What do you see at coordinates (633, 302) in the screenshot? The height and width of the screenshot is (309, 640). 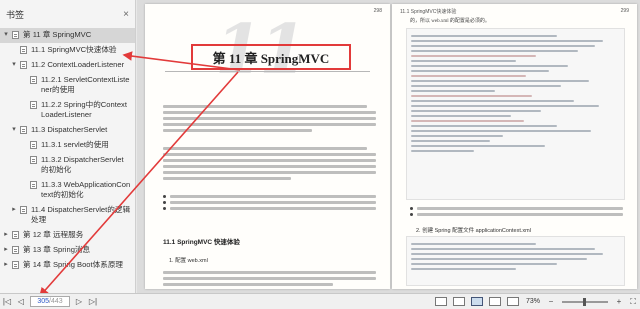 I see `fullscreen-icon: ⛶` at bounding box center [633, 302].